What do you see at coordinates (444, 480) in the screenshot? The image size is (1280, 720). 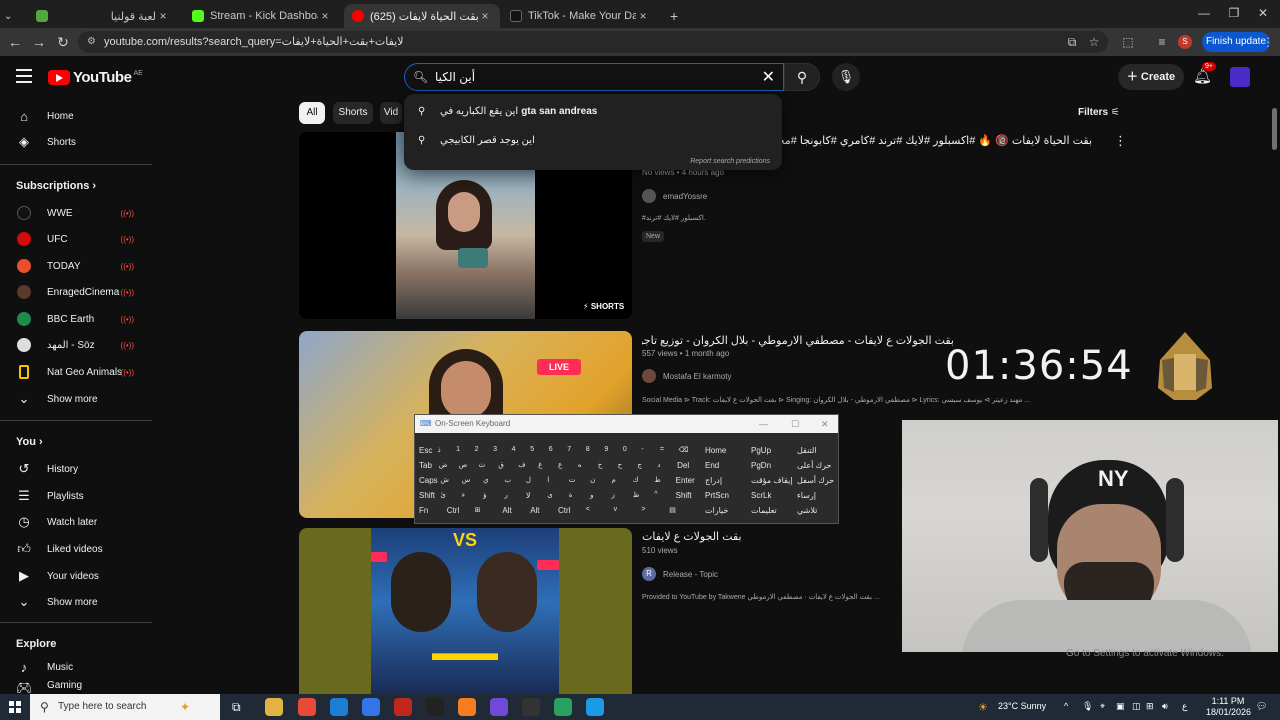 I see `osk-key: ش` at bounding box center [444, 480].